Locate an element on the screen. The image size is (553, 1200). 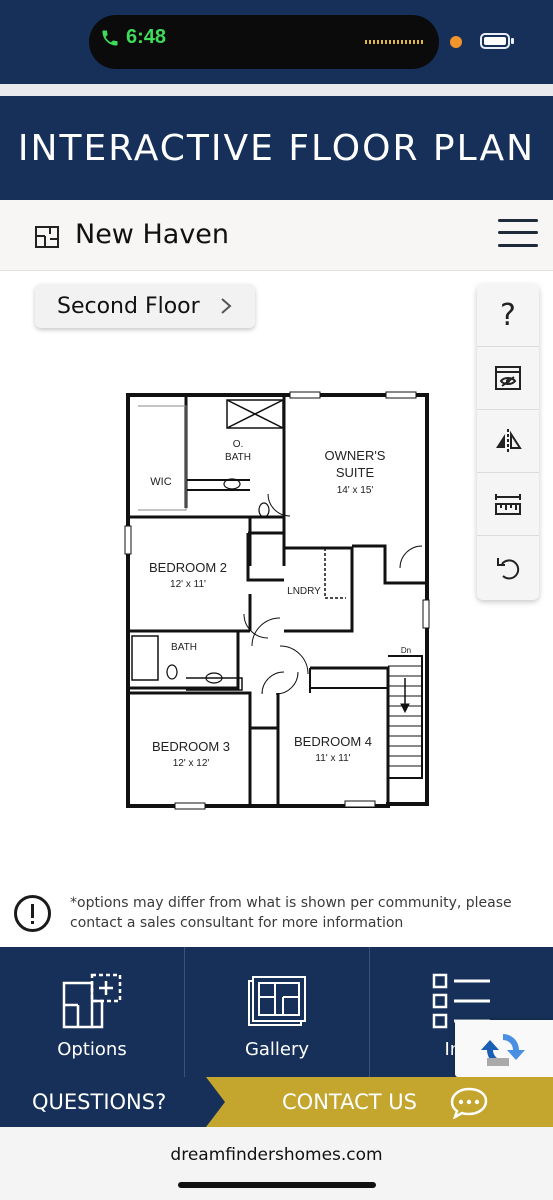
contact-us-button: CONTACT US is located at coordinates (349, 1102).